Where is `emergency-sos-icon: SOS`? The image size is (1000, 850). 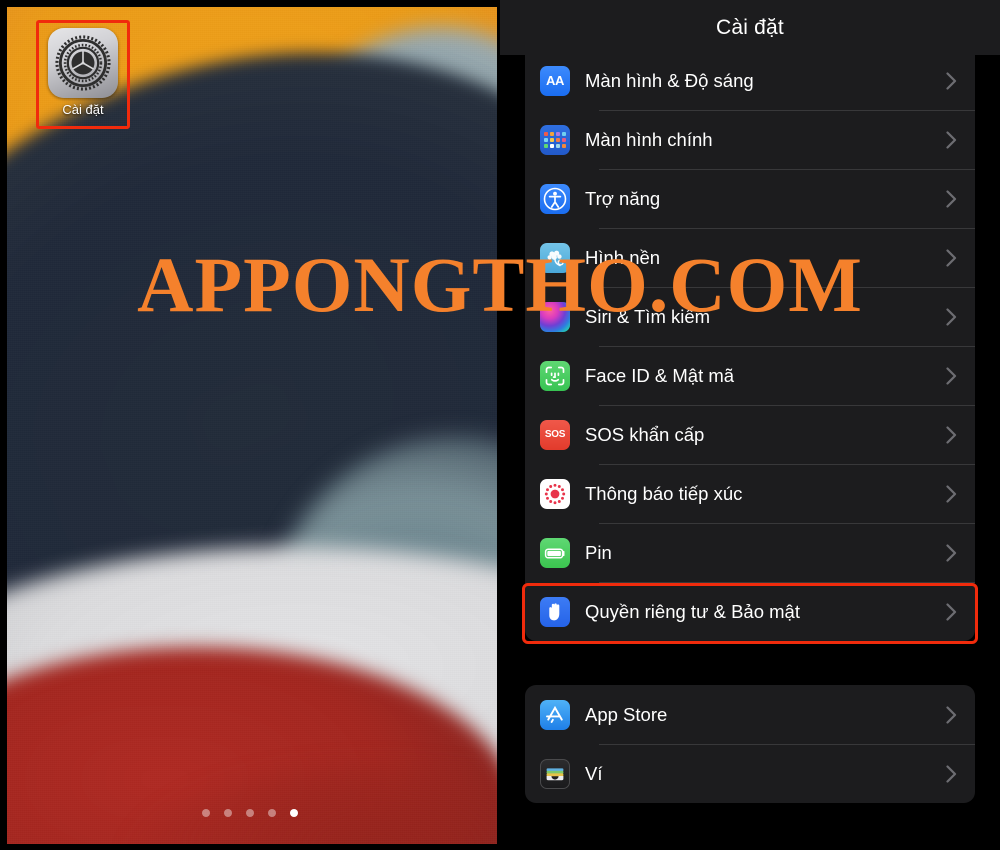
emergency-sos-icon: SOS is located at coordinates (555, 434).